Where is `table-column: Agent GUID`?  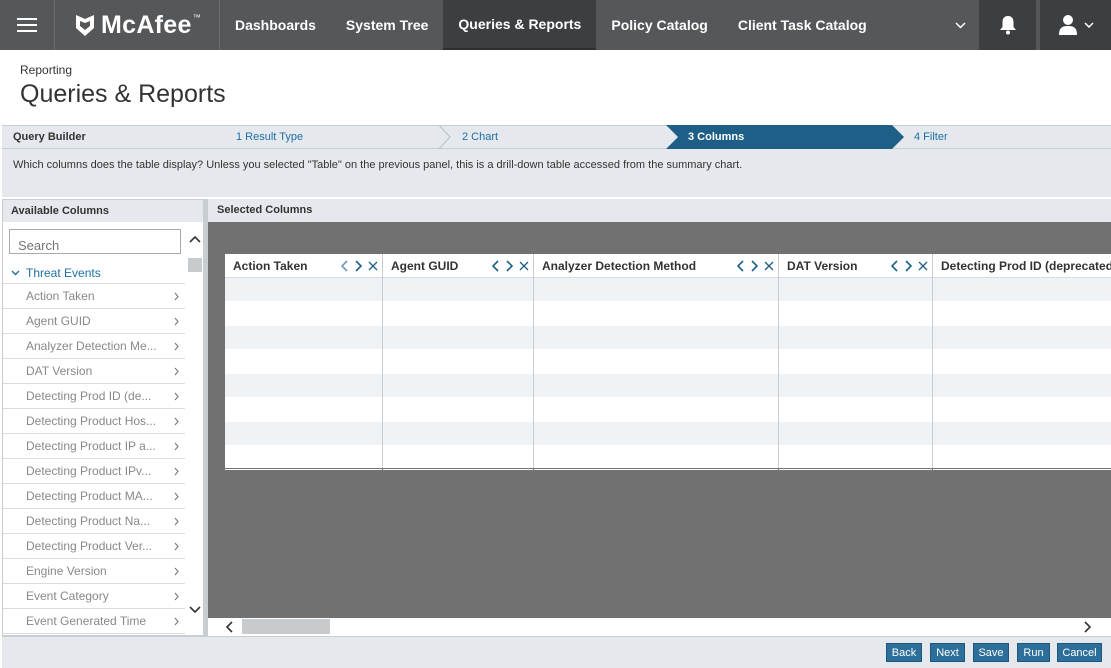
table-column: Agent GUID is located at coordinates (458, 362).